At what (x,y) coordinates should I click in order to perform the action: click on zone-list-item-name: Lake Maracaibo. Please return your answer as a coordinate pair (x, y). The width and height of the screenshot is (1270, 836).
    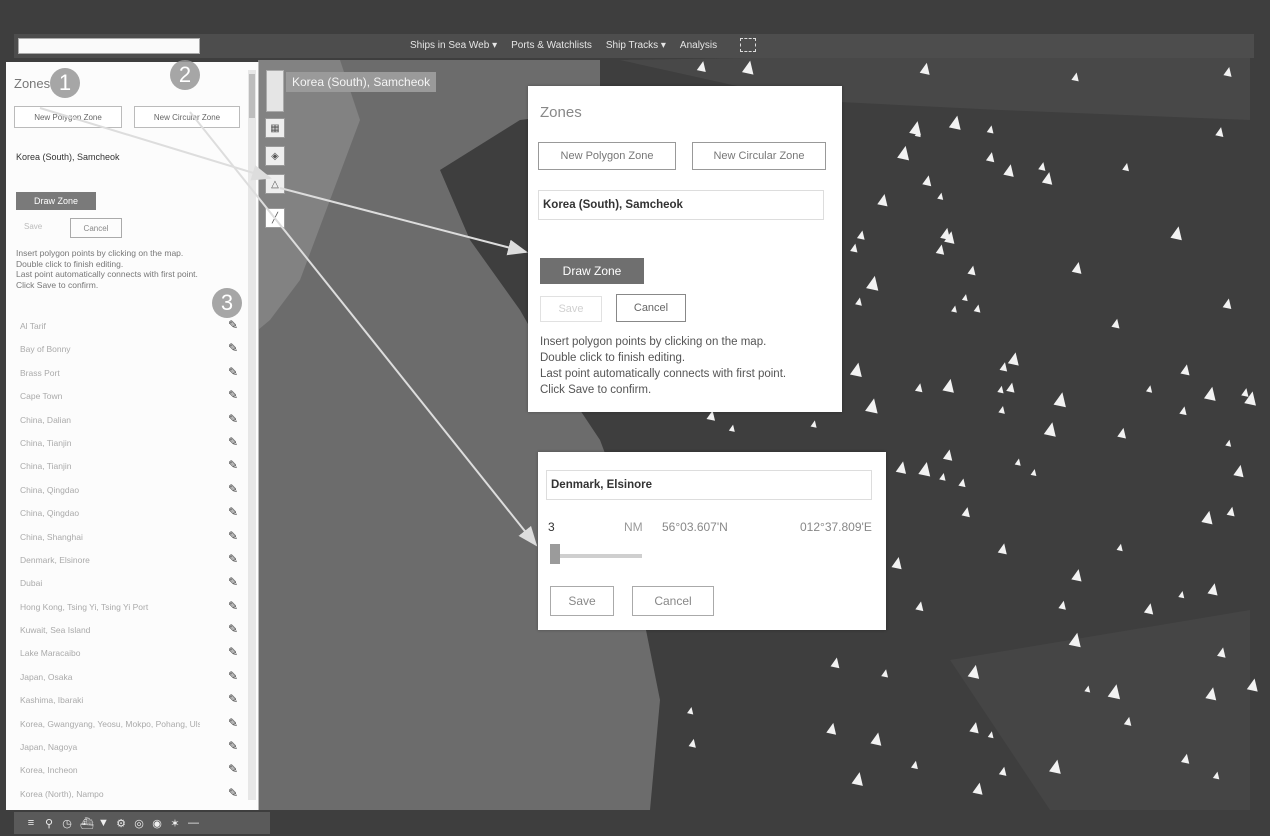
    Looking at the image, I should click on (50, 653).